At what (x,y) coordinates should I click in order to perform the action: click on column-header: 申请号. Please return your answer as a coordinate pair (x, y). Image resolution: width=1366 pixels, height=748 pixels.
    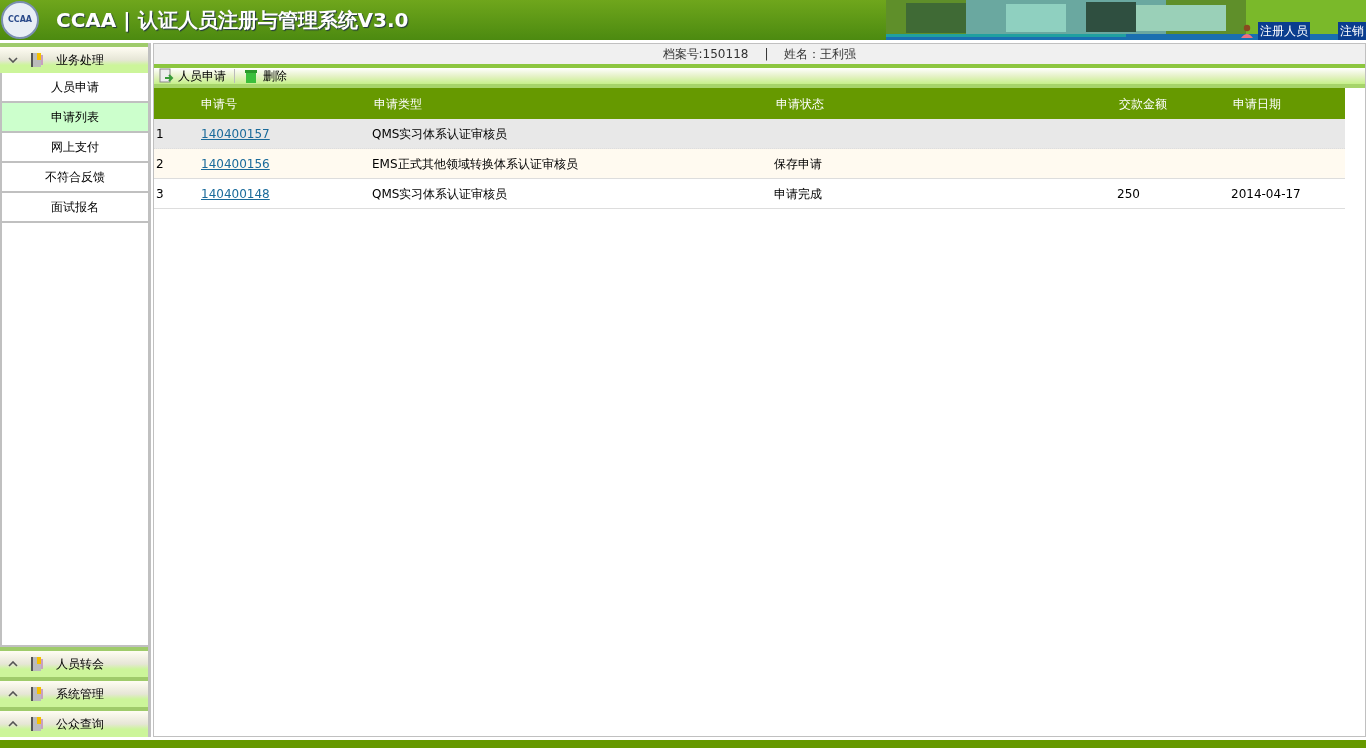
    Looking at the image, I should click on (219, 104).